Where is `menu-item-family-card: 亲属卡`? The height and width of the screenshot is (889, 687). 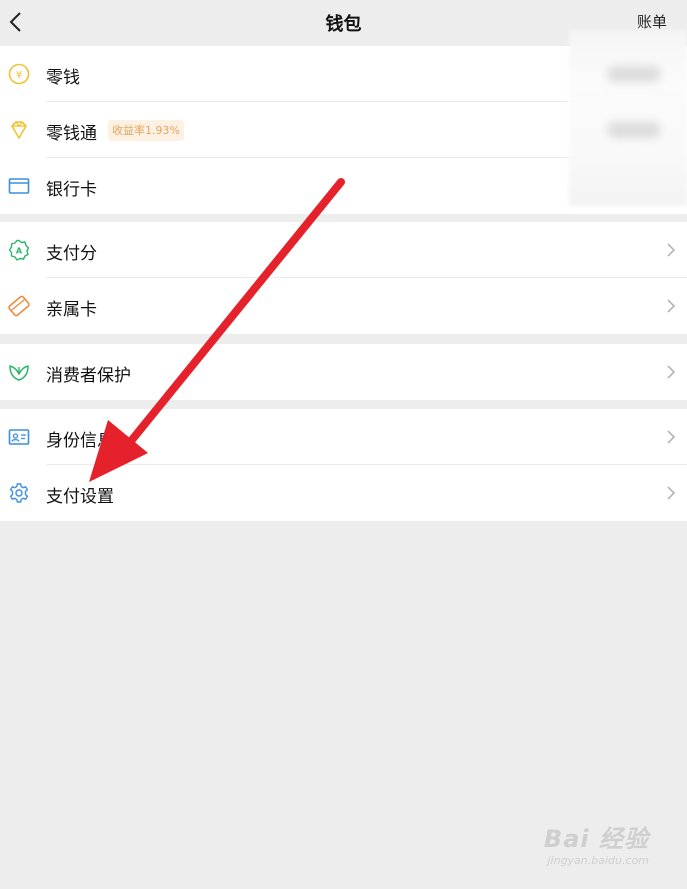 menu-item-family-card: 亲属卡 is located at coordinates (343, 306).